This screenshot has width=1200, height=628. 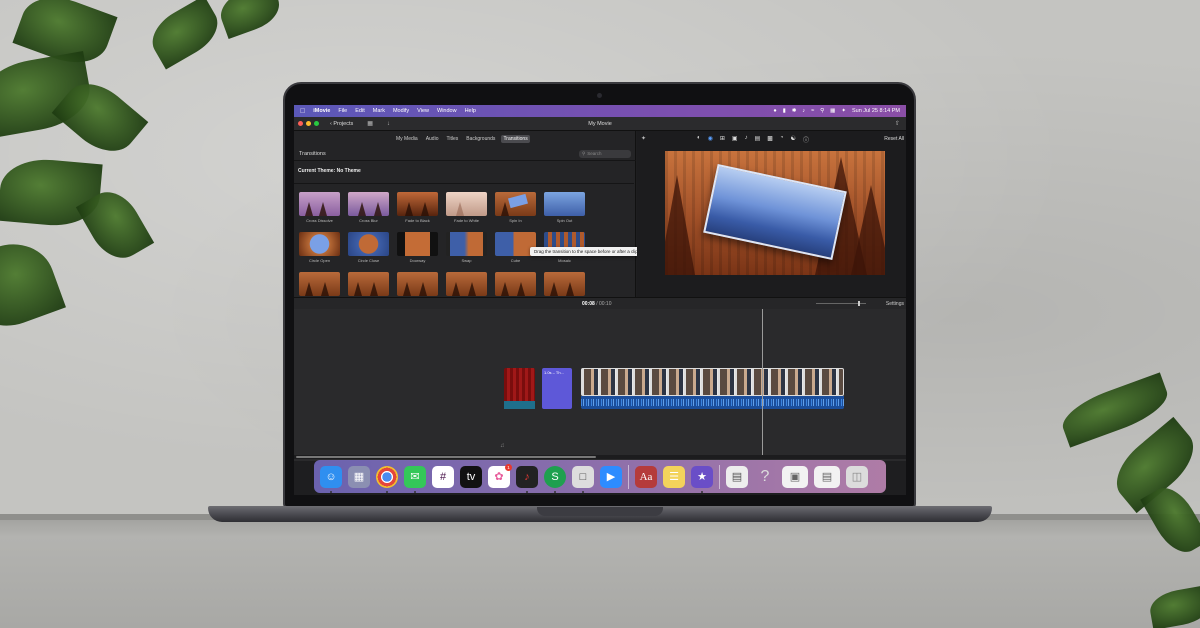 I want to click on search-input: ⚲ Search, so click(x=605, y=153).